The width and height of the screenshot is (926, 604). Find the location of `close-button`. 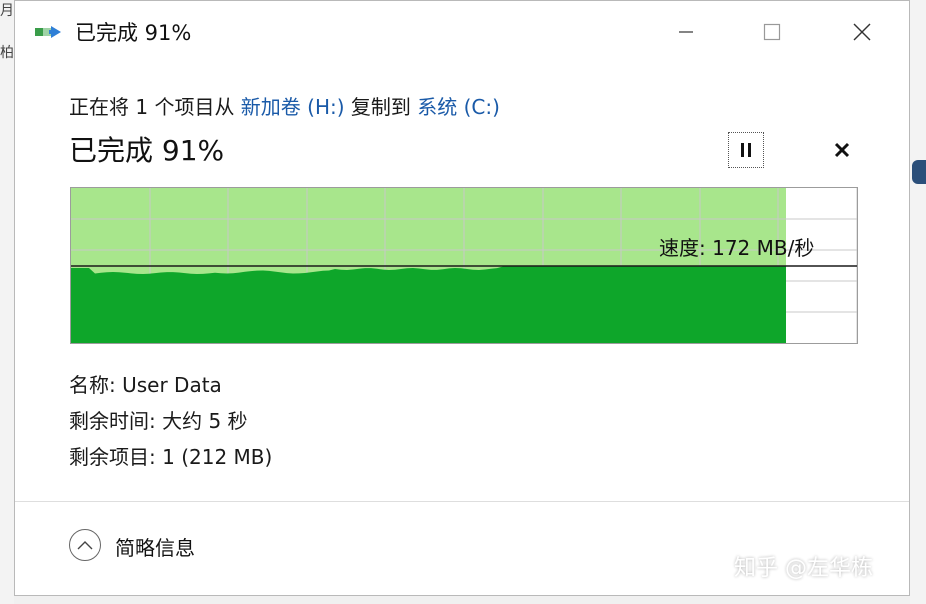

close-button is located at coordinates (862, 32).